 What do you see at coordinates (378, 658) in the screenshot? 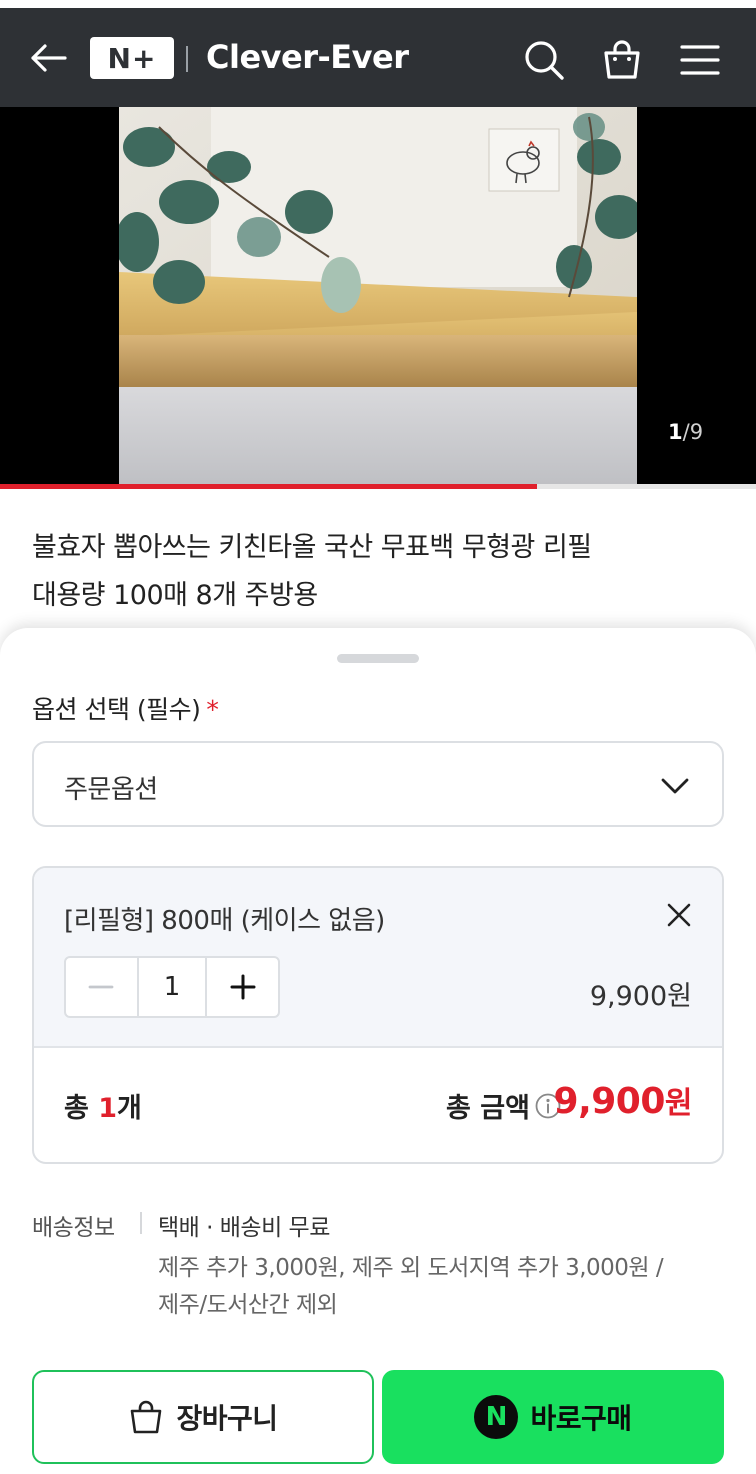
I see `sheet-drag-handle` at bounding box center [378, 658].